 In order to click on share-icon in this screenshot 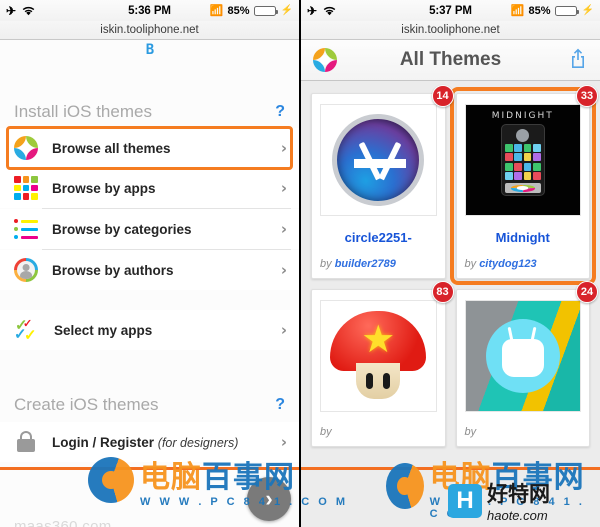, I will do `click(578, 60)`.